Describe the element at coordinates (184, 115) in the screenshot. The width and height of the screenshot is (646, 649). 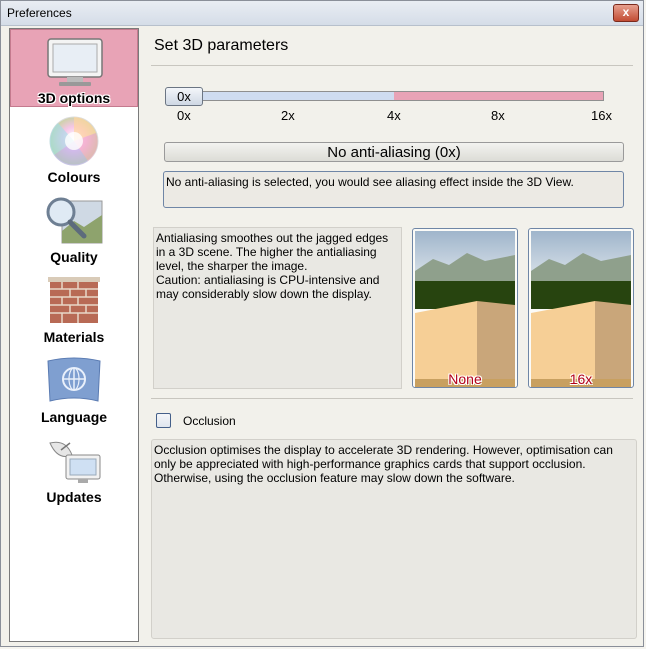
I see `slider-tick-label: 0x` at that location.